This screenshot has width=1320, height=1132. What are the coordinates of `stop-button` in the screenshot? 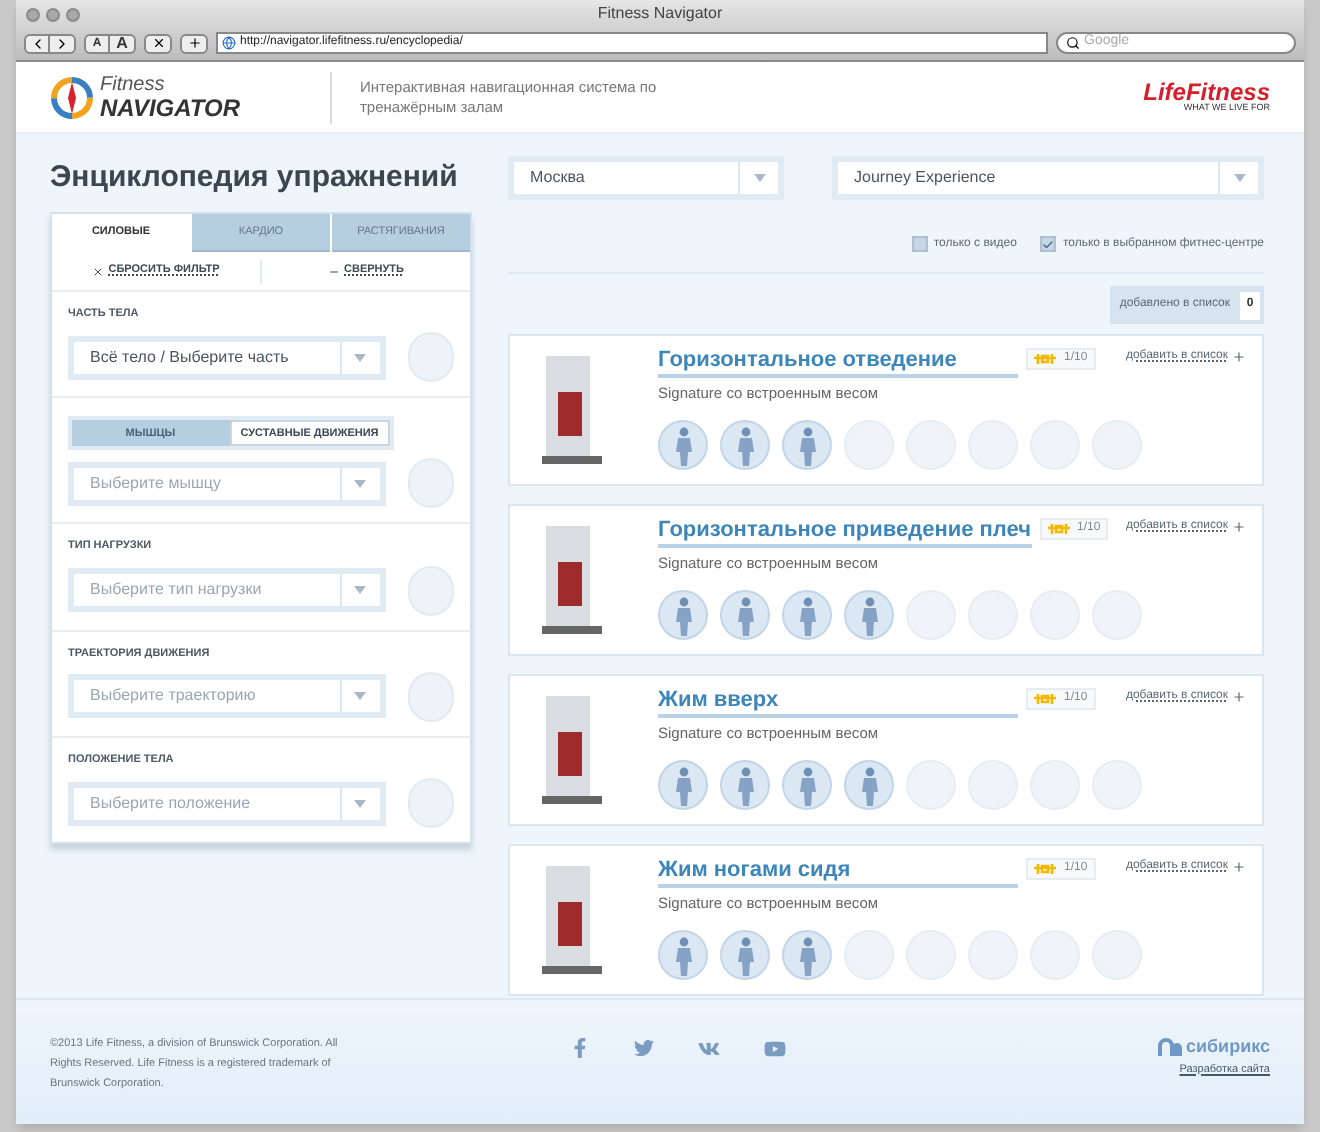 It's located at (158, 43).